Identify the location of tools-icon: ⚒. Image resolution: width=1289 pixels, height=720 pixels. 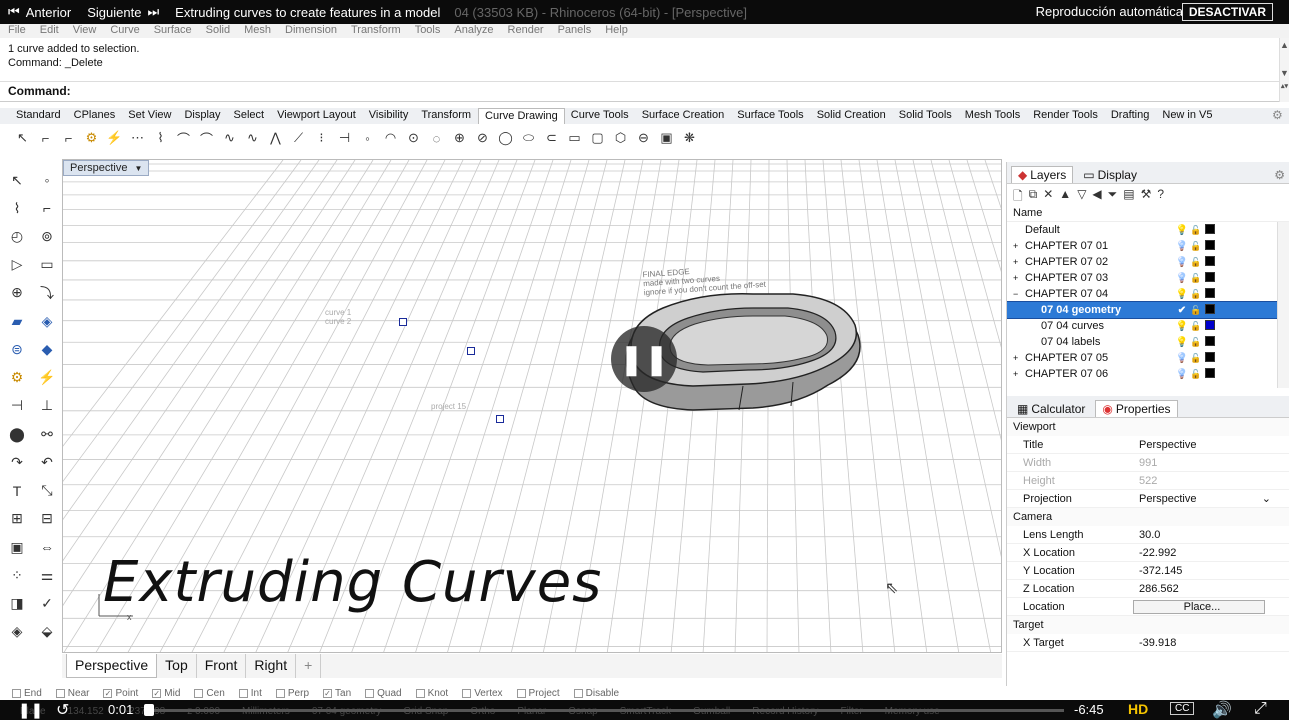
(1146, 194).